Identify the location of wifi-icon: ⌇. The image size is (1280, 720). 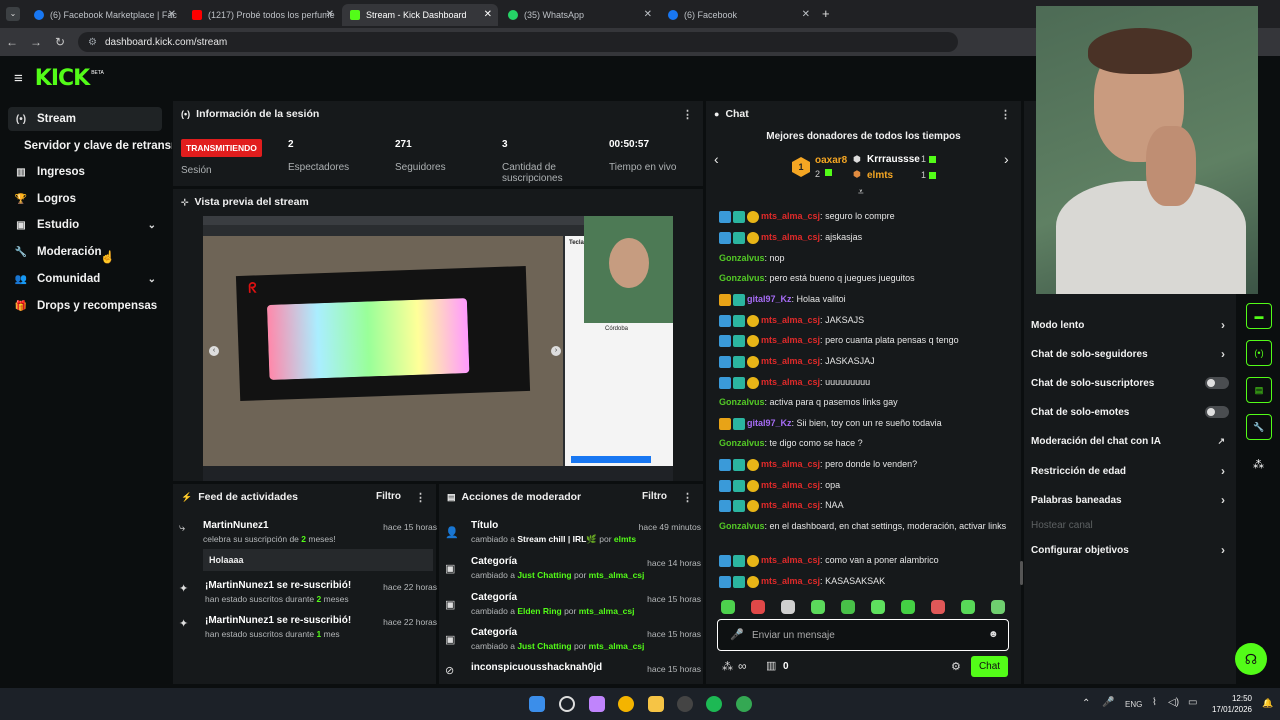
(1154, 702).